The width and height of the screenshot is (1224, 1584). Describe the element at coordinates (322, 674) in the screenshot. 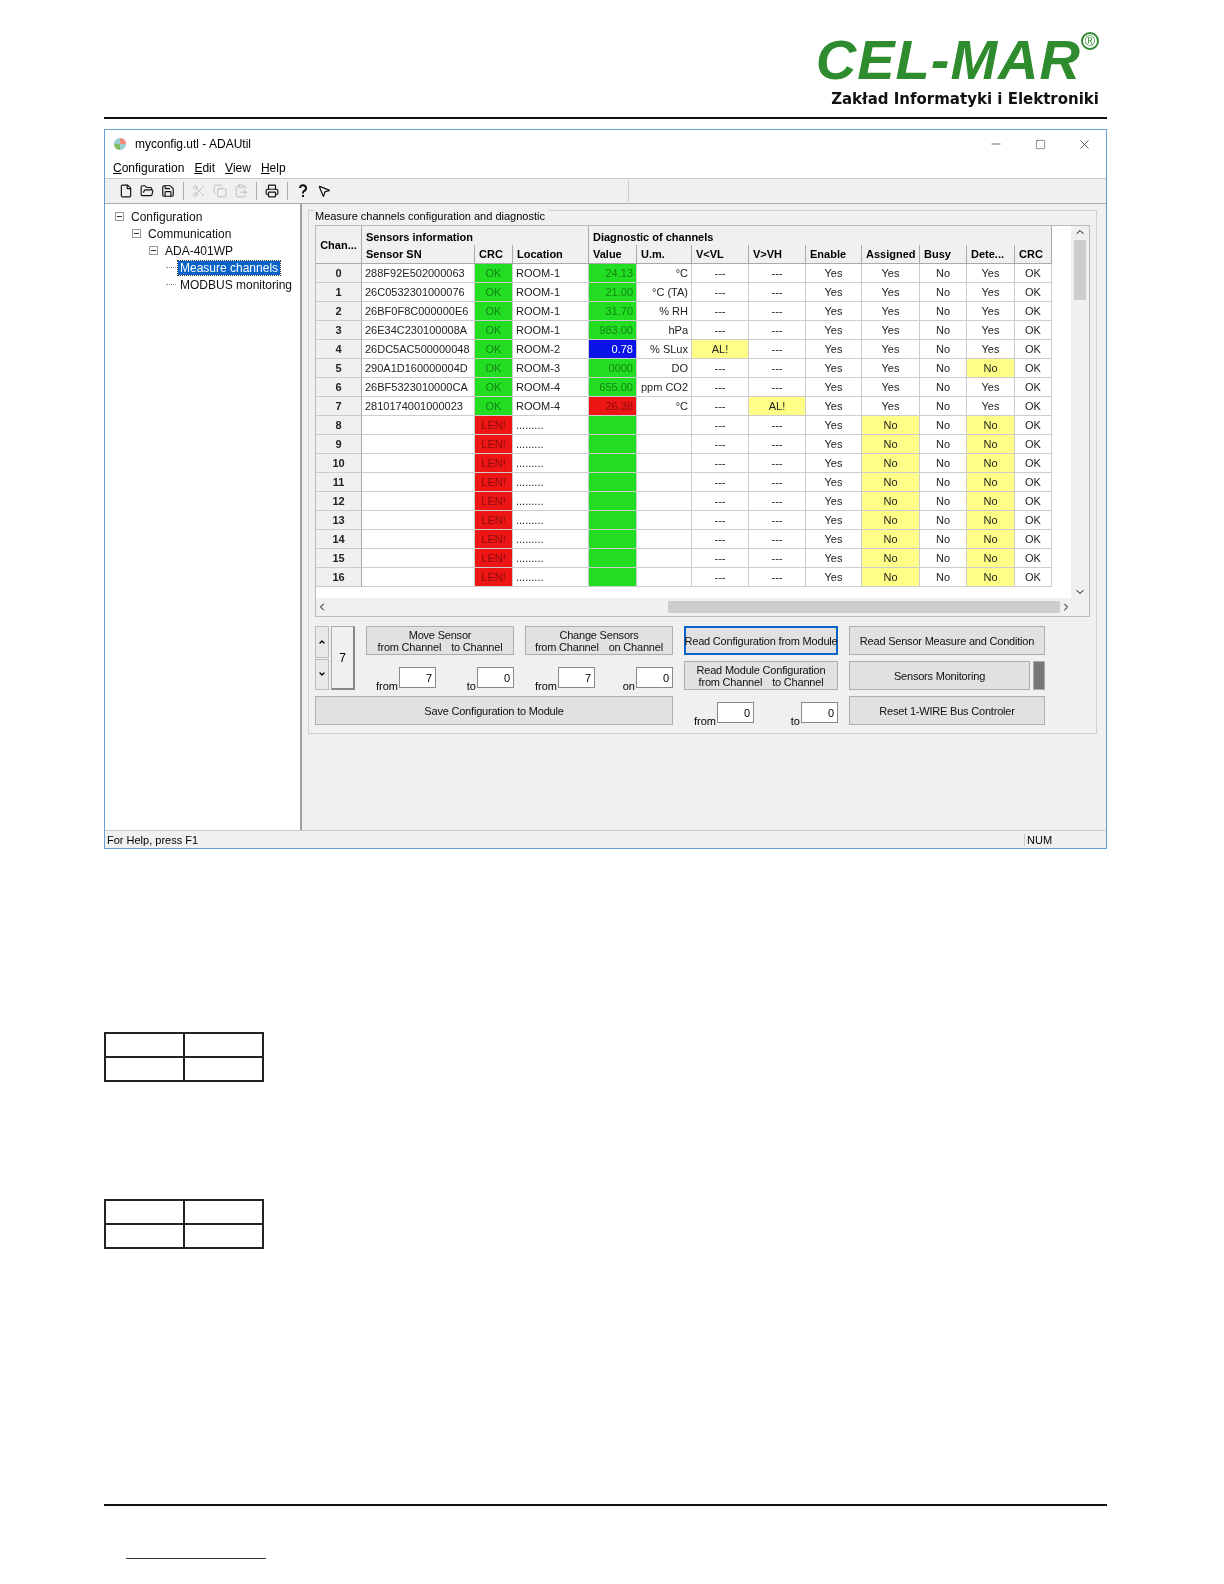

I see `spin-down-button` at that location.